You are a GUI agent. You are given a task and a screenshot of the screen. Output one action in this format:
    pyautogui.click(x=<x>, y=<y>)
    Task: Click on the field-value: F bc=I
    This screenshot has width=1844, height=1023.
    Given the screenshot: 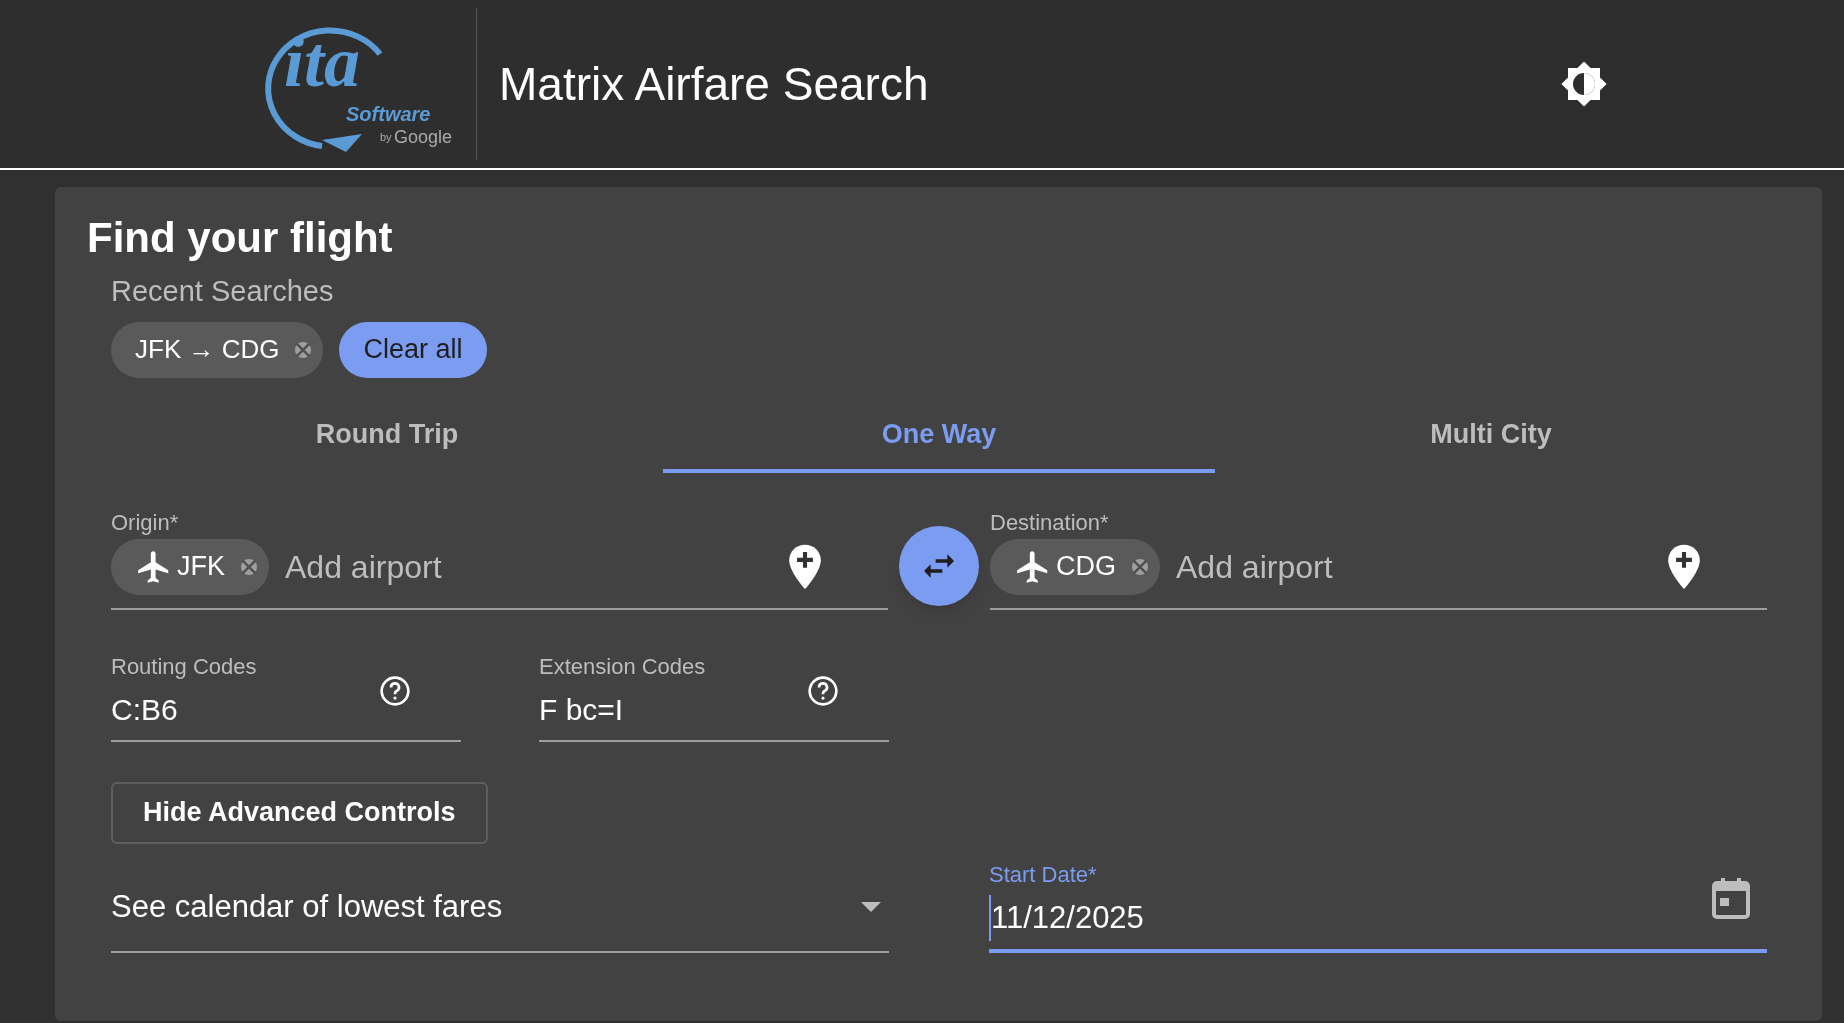 What is the action you would take?
    pyautogui.click(x=582, y=709)
    